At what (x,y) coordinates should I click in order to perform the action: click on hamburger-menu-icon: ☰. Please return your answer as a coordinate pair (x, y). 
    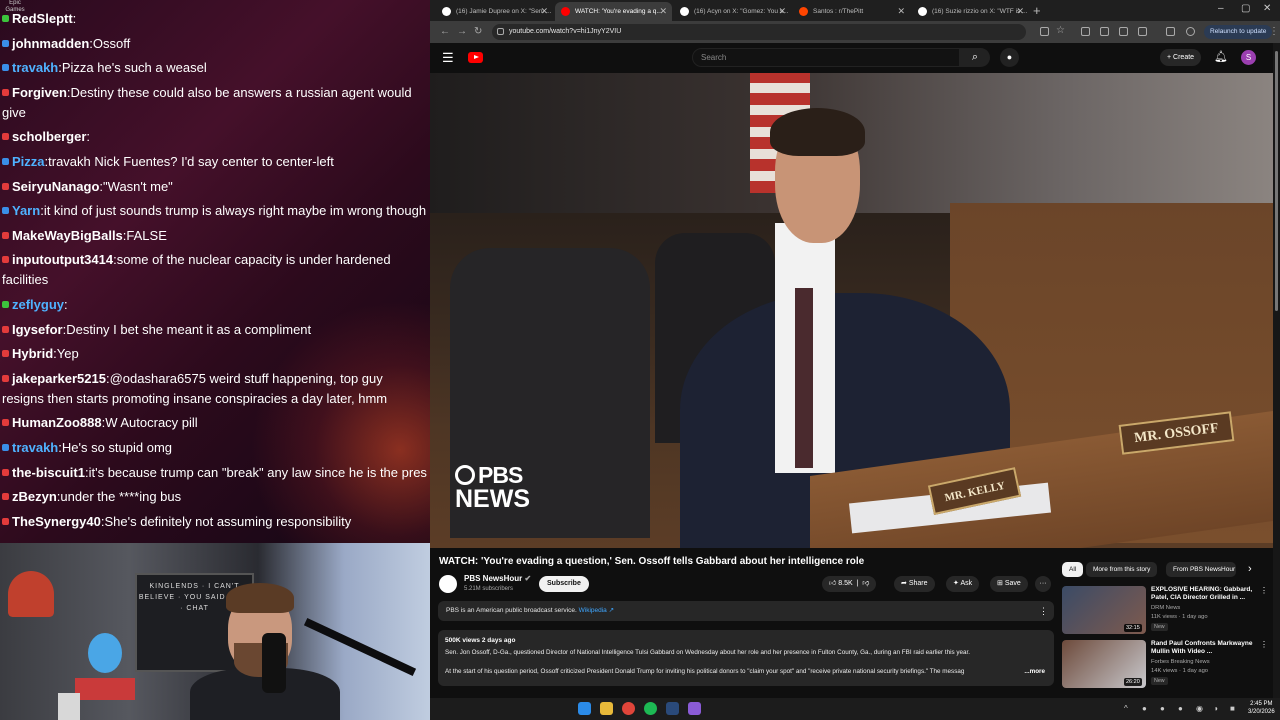
    Looking at the image, I should click on (448, 57).